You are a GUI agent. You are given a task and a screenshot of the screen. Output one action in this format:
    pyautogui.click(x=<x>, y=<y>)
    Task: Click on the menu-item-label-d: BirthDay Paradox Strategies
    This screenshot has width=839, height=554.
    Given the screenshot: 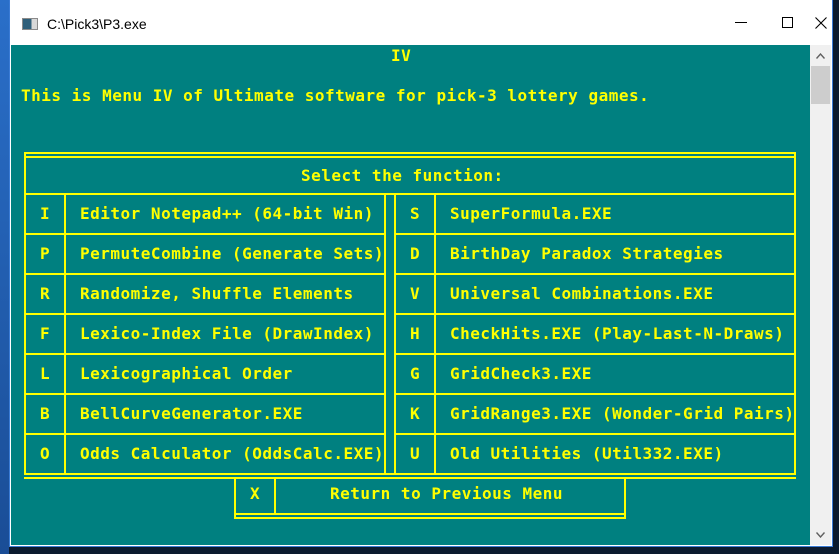 What is the action you would take?
    pyautogui.click(x=587, y=254)
    